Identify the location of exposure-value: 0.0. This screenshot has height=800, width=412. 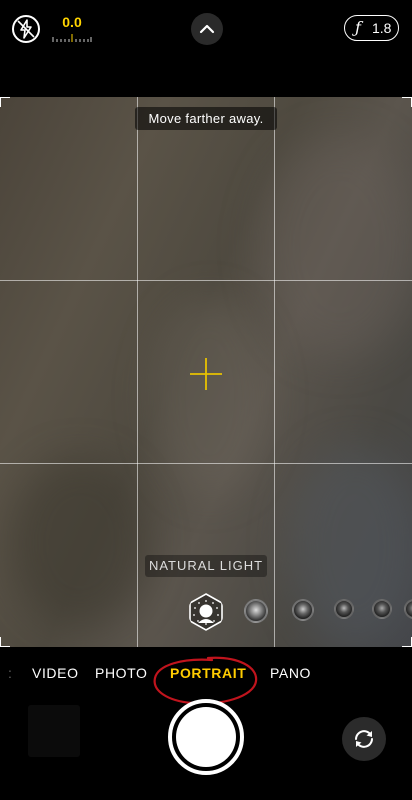
(72, 22).